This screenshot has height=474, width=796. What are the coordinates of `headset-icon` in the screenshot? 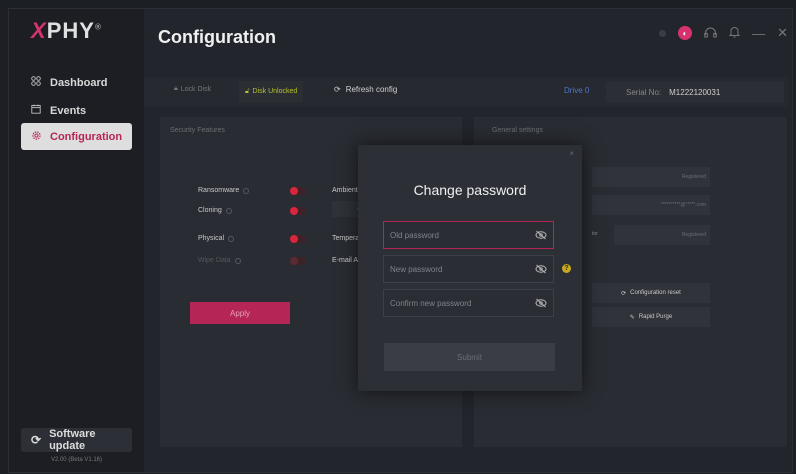 It's located at (710, 33).